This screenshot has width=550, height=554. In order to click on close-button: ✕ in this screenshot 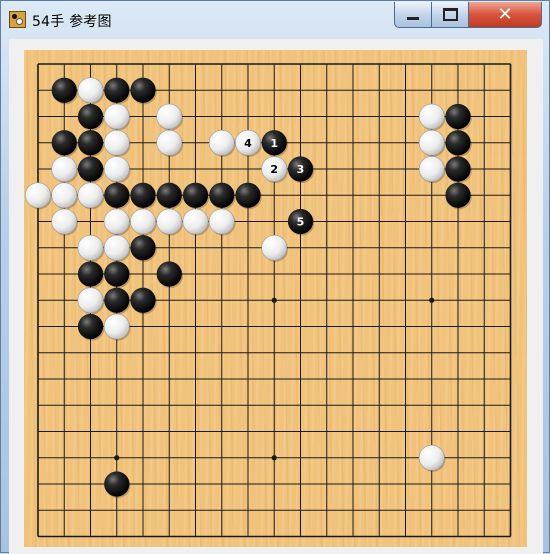, I will do `click(505, 15)`.